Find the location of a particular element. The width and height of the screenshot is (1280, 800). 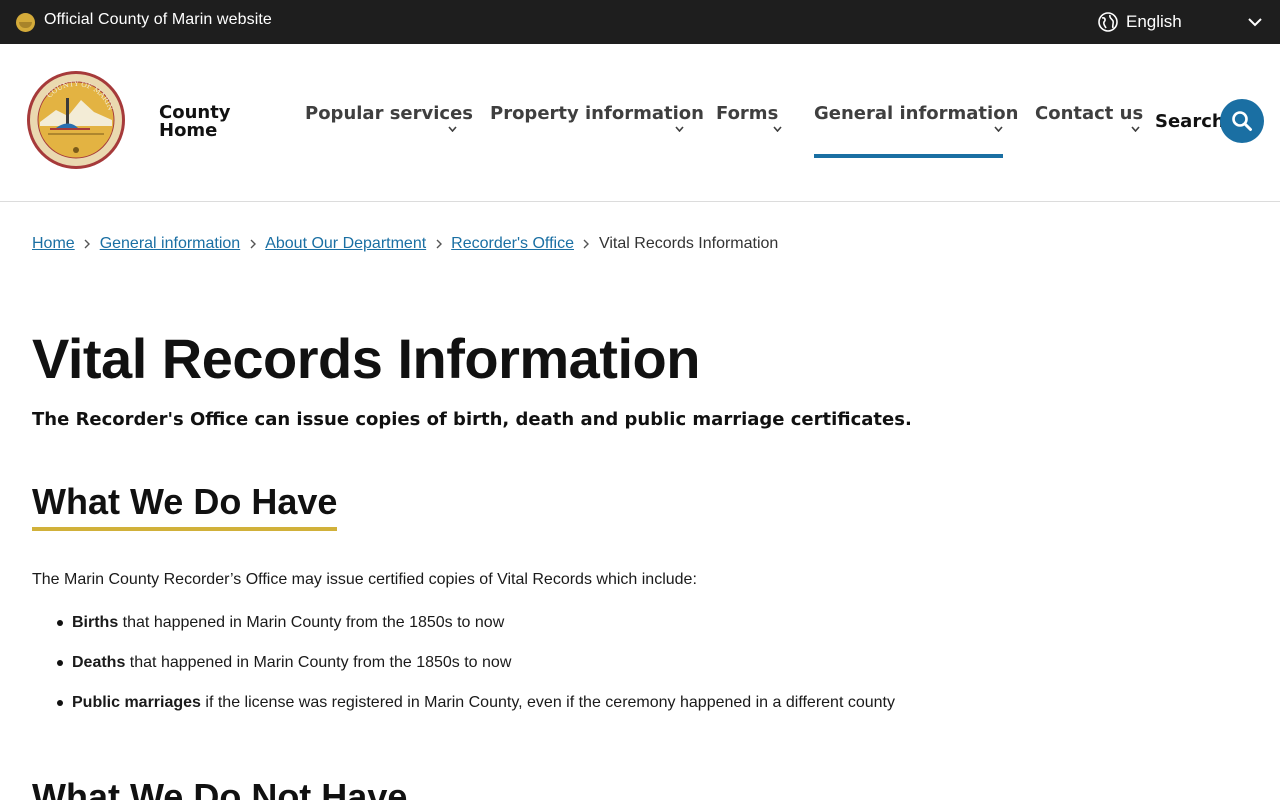

nav-forms: Forms is located at coordinates (749, 117).